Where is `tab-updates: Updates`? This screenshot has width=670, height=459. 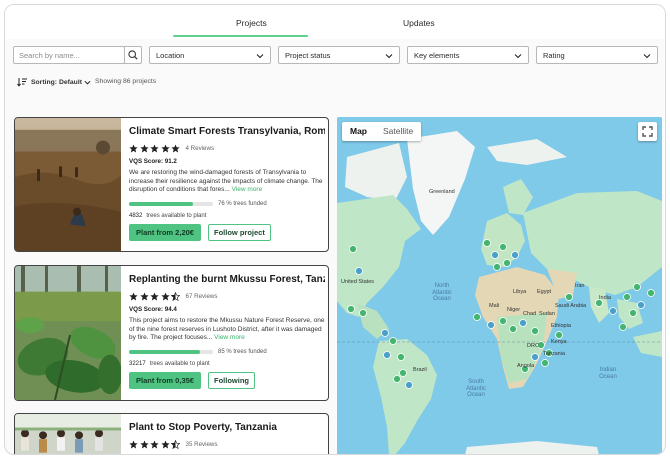
tab-updates: Updates is located at coordinates (419, 23).